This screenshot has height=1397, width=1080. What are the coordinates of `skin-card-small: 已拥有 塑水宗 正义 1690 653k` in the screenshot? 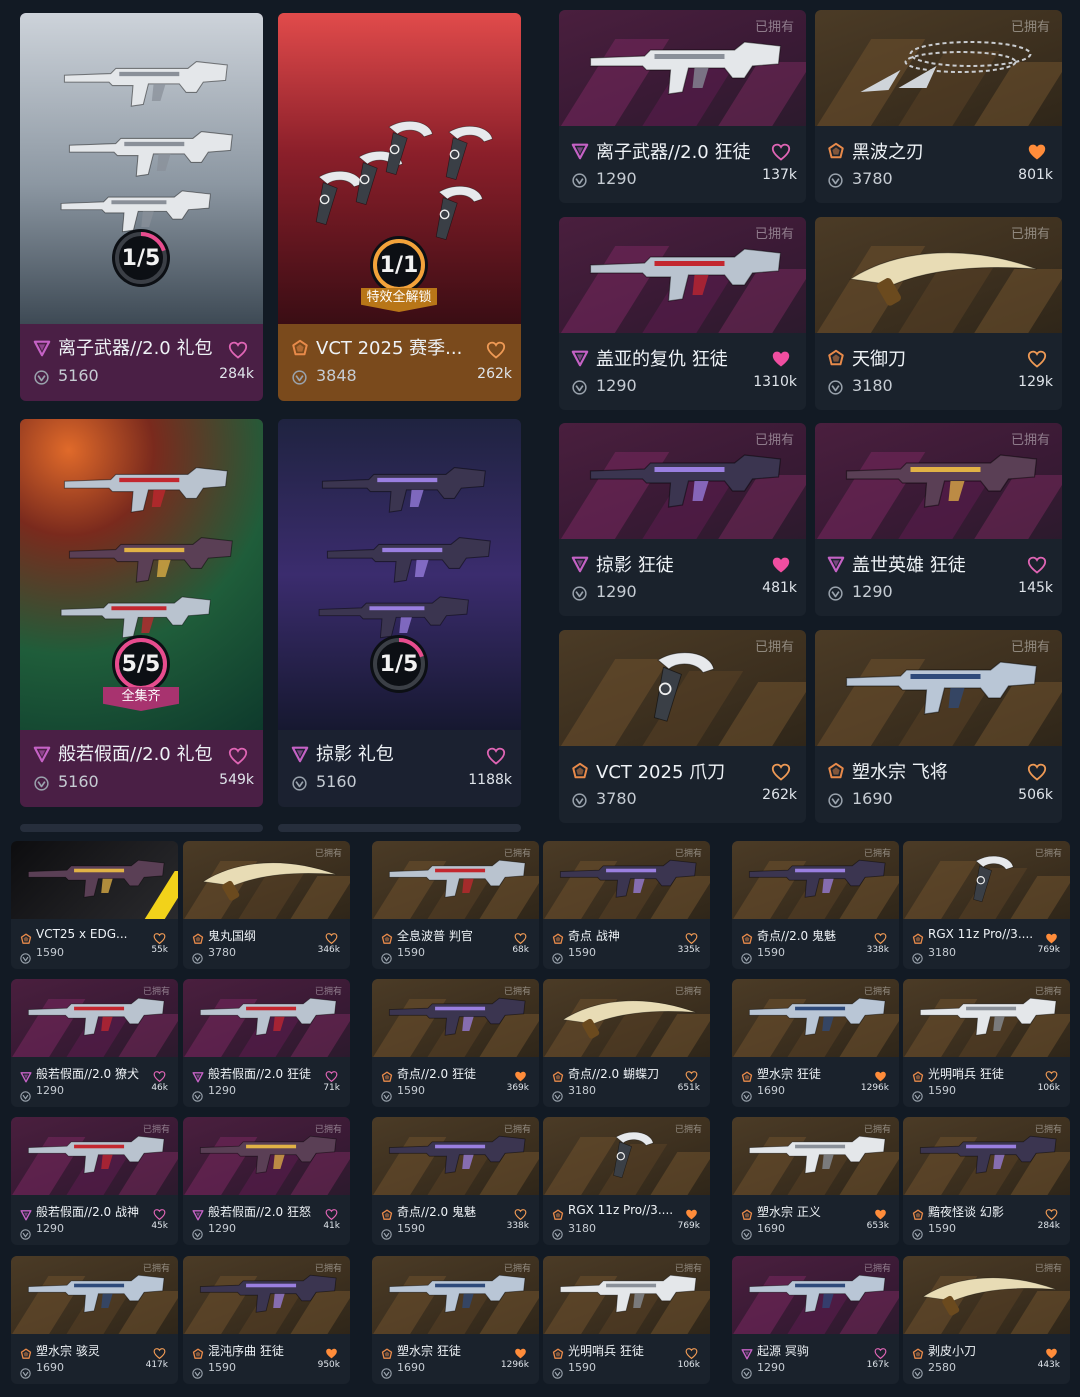 It's located at (815, 1181).